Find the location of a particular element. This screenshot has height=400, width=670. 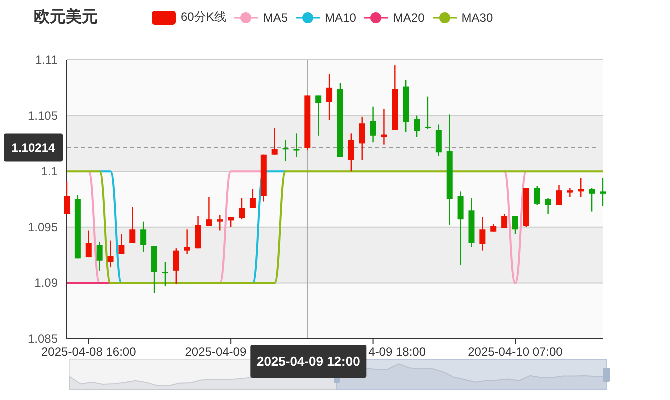

y-axis-label: 1.105 is located at coordinates (43, 115).